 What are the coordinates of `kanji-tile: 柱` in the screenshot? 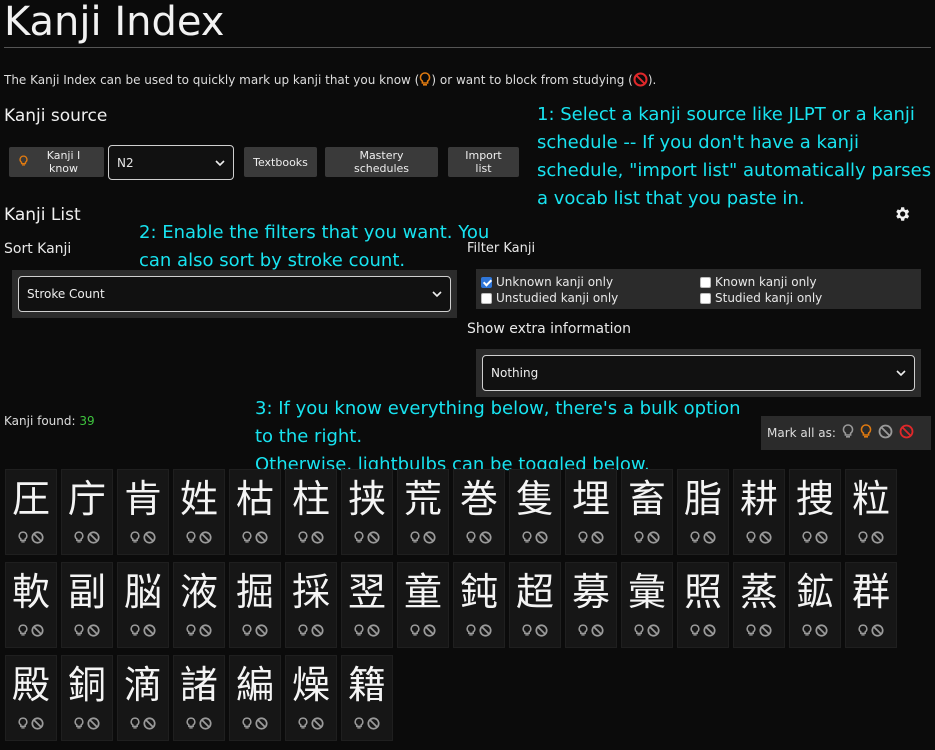 It's located at (311, 512).